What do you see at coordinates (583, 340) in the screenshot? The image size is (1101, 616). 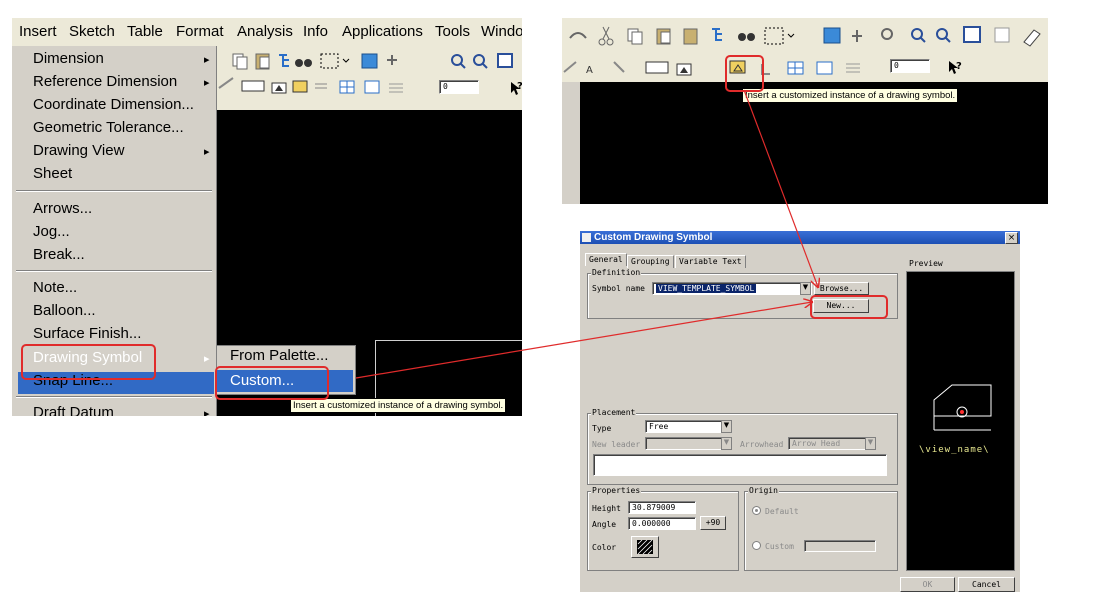 I see `arrow-custom-to-new` at bounding box center [583, 340].